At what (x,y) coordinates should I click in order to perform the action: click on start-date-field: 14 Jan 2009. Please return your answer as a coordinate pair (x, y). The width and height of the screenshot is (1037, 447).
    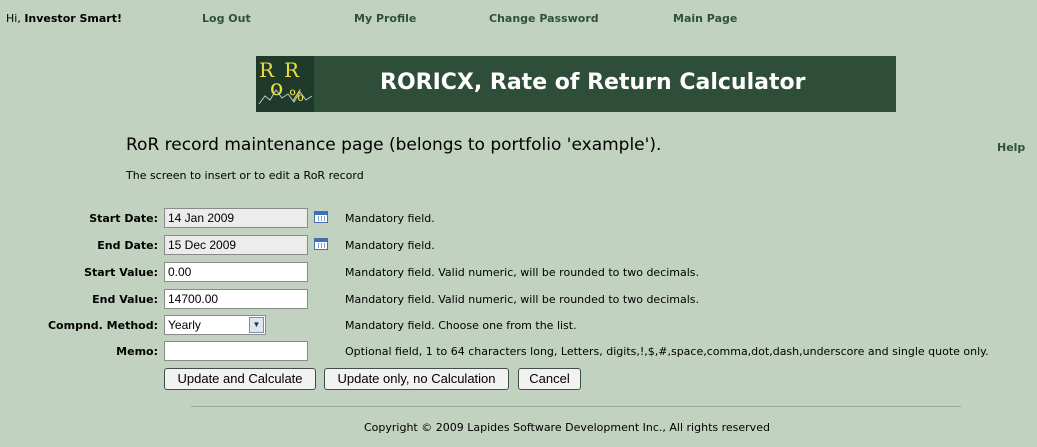
    Looking at the image, I should click on (236, 218).